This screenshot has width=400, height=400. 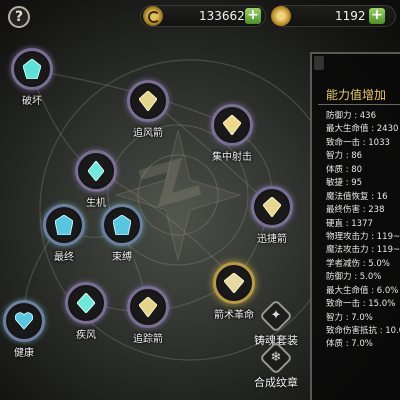 I want to click on skill-node-bind: 束缚, so click(x=122, y=233).